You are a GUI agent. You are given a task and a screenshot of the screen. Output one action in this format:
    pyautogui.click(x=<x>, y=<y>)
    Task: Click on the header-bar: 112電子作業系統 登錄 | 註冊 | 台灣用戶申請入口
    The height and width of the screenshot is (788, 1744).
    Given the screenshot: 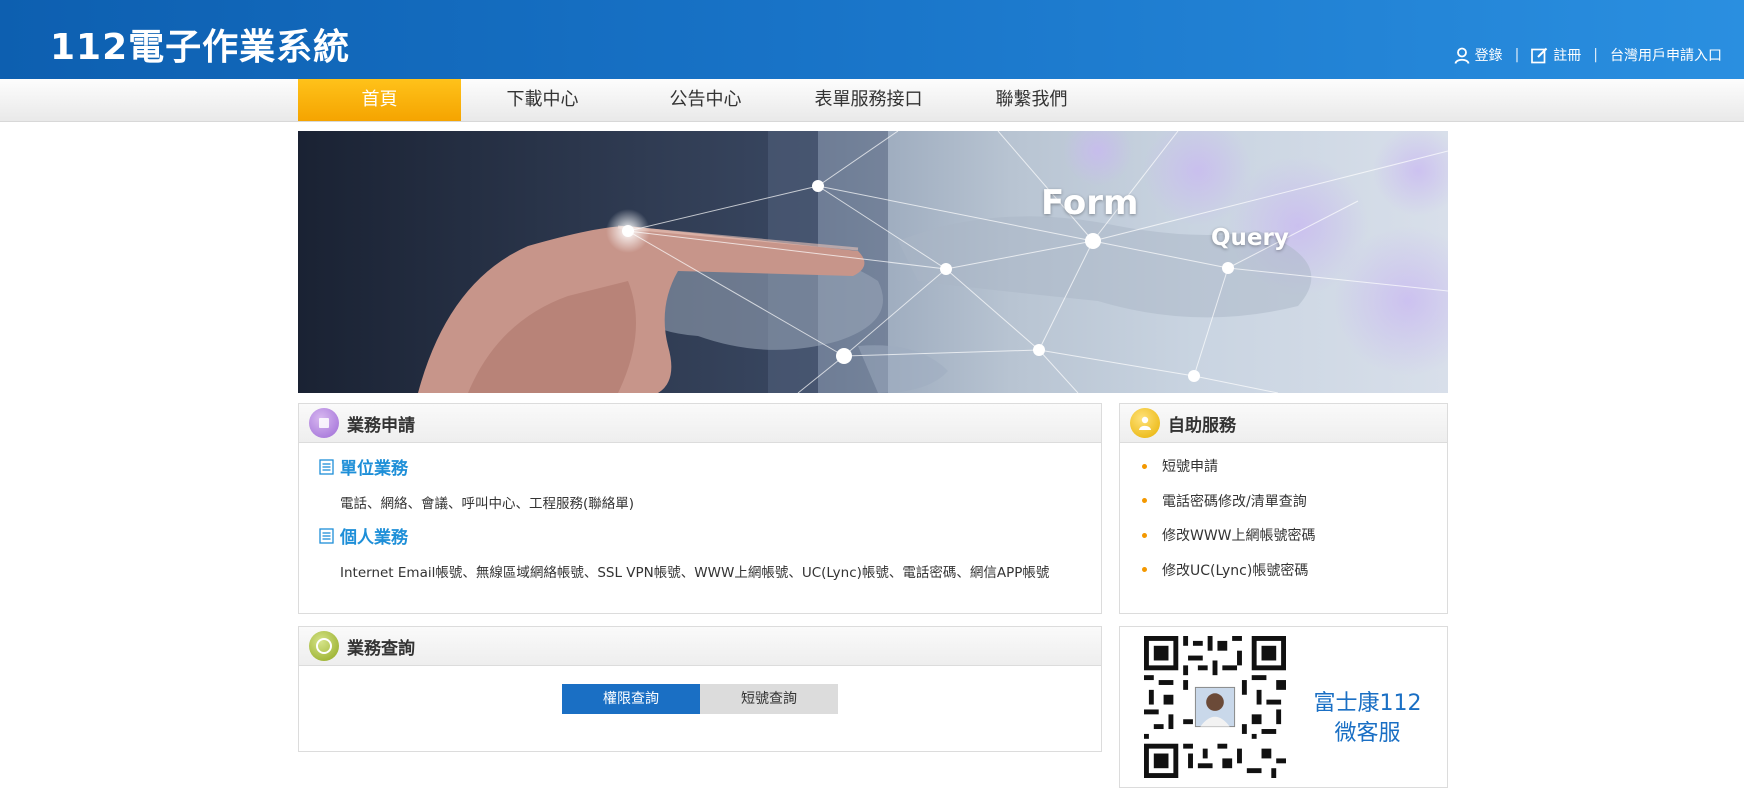 What is the action you would take?
    pyautogui.click(x=872, y=39)
    